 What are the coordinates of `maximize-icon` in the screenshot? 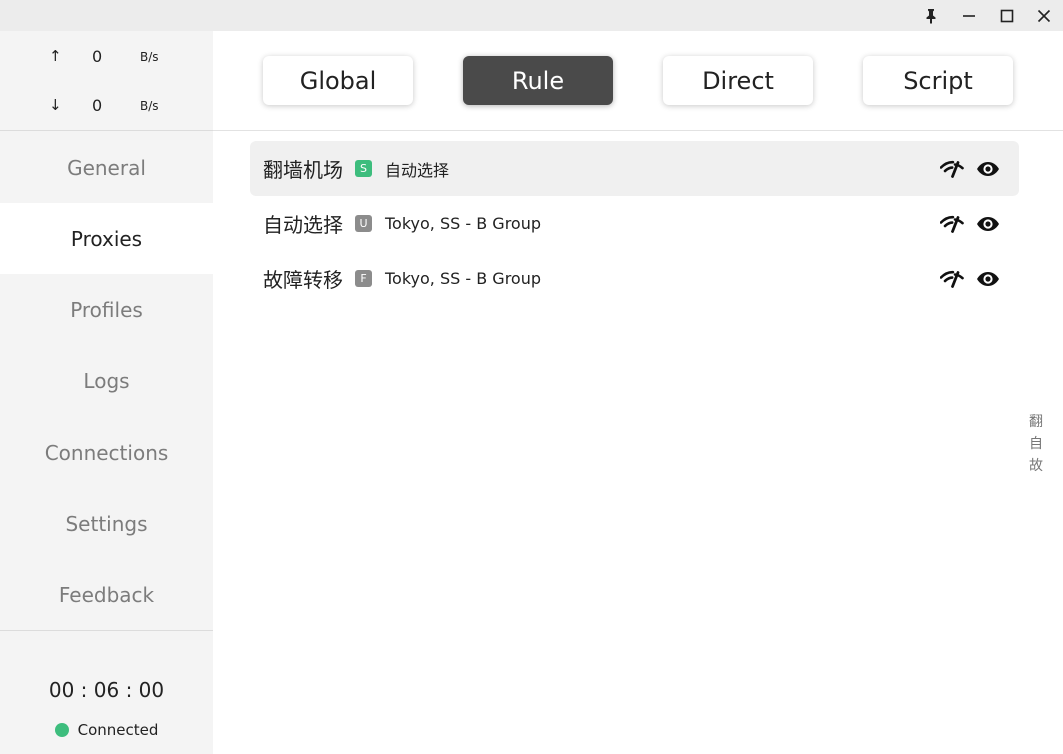 It's located at (1007, 15).